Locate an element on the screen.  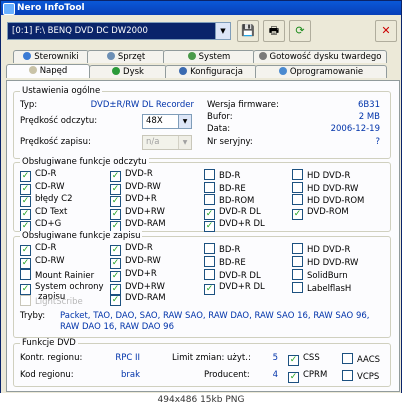
tab-dysk: Dysk is located at coordinates (128, 71).